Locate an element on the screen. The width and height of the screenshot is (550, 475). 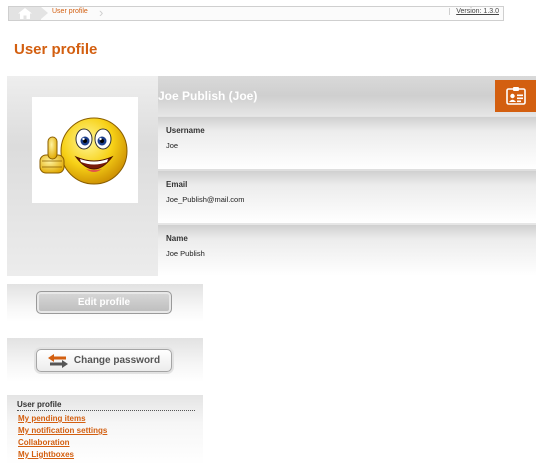
field-label: Email is located at coordinates (177, 184).